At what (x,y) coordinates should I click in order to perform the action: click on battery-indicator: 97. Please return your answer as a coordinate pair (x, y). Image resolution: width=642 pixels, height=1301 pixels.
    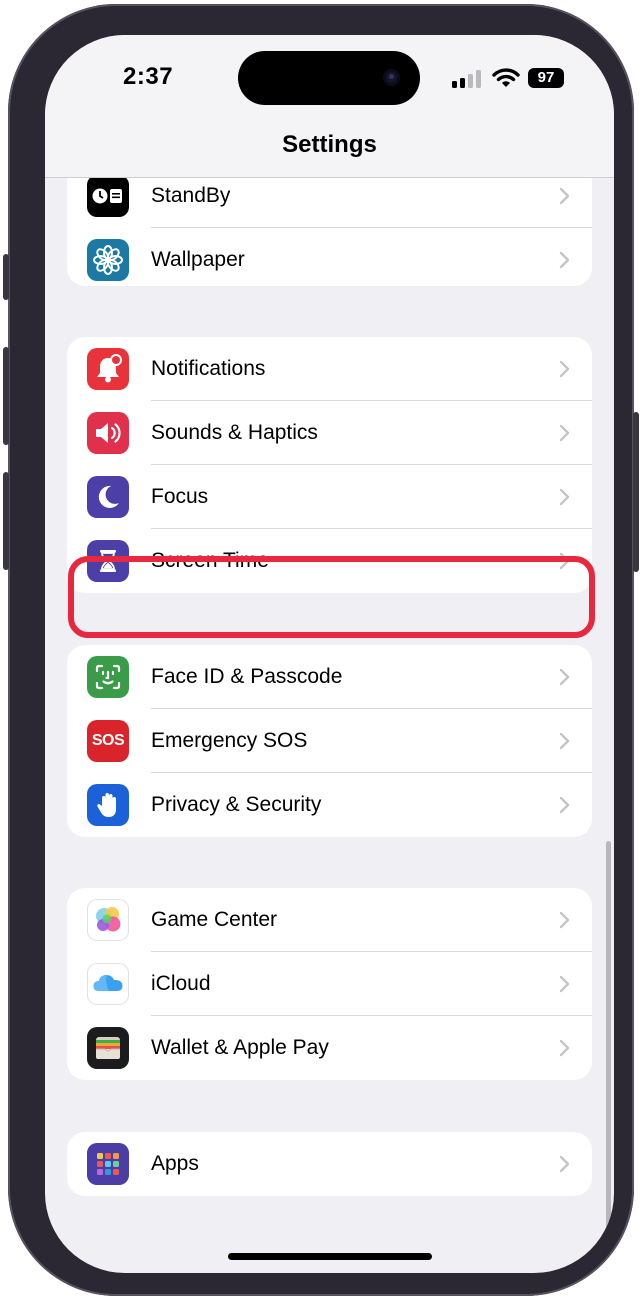
    Looking at the image, I should click on (546, 78).